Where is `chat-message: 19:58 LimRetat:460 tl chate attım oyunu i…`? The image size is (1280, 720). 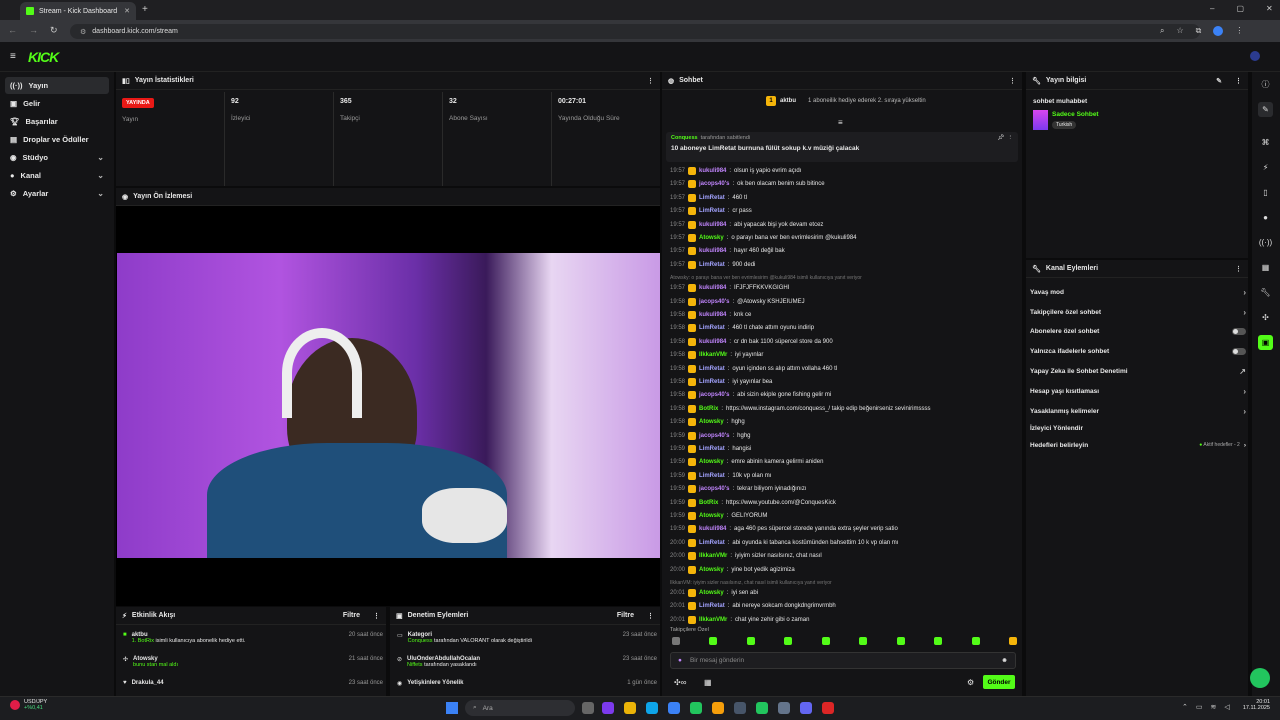
chat-message: 19:58 LimRetat:460 tl chate attım oyunu i… is located at coordinates (842, 328).